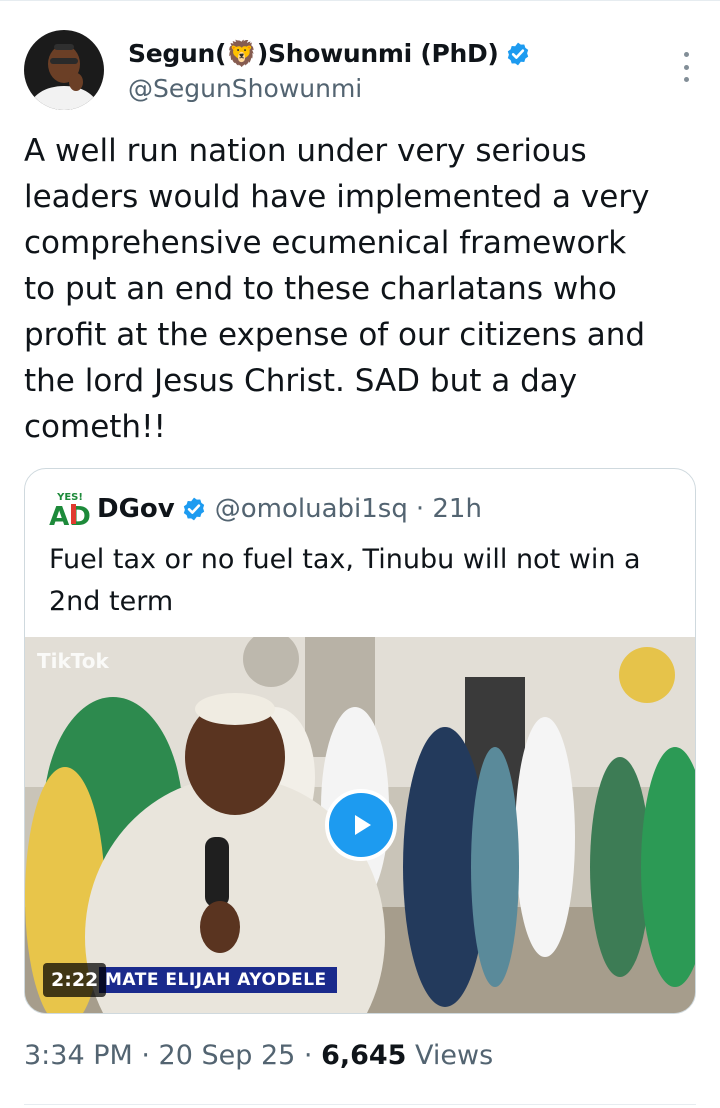 The width and height of the screenshot is (720, 1108). Describe the element at coordinates (172, 1055) in the screenshot. I see `tweet-timestamp: 3:34 PM · 20 Sep 25 ·` at that location.